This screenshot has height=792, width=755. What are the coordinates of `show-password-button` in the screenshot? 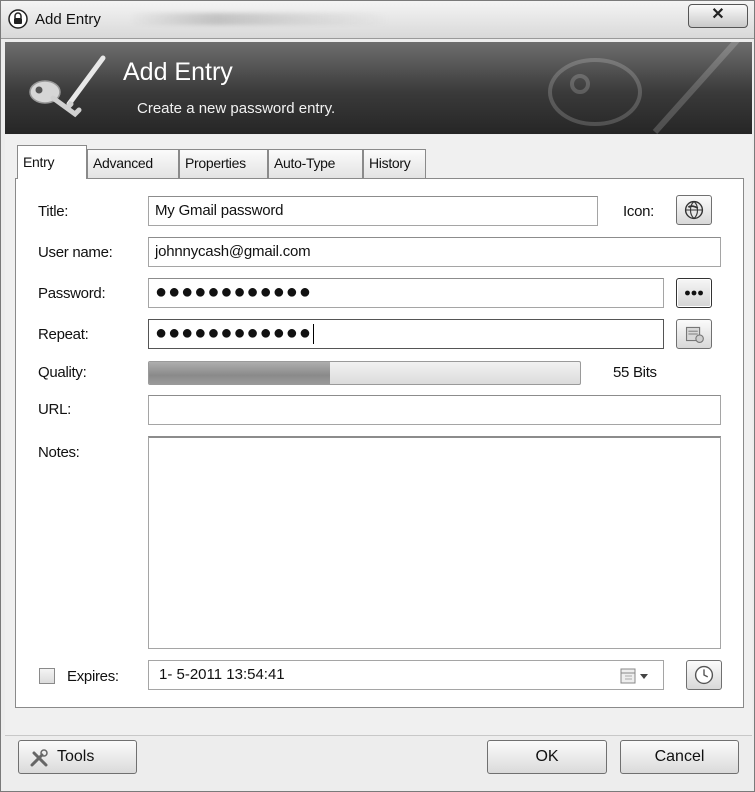 It's located at (694, 293).